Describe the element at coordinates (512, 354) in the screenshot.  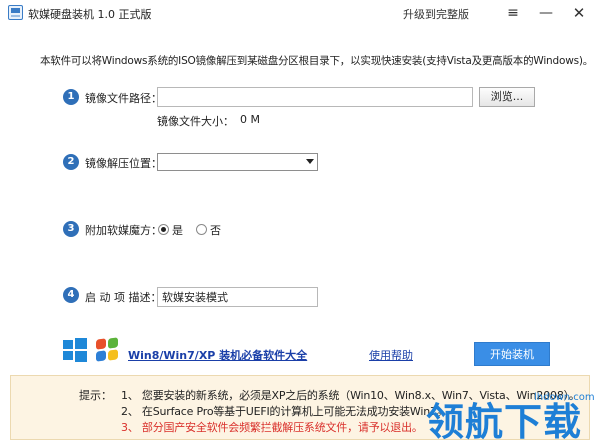
I see `start-install-button: 开始装机` at that location.